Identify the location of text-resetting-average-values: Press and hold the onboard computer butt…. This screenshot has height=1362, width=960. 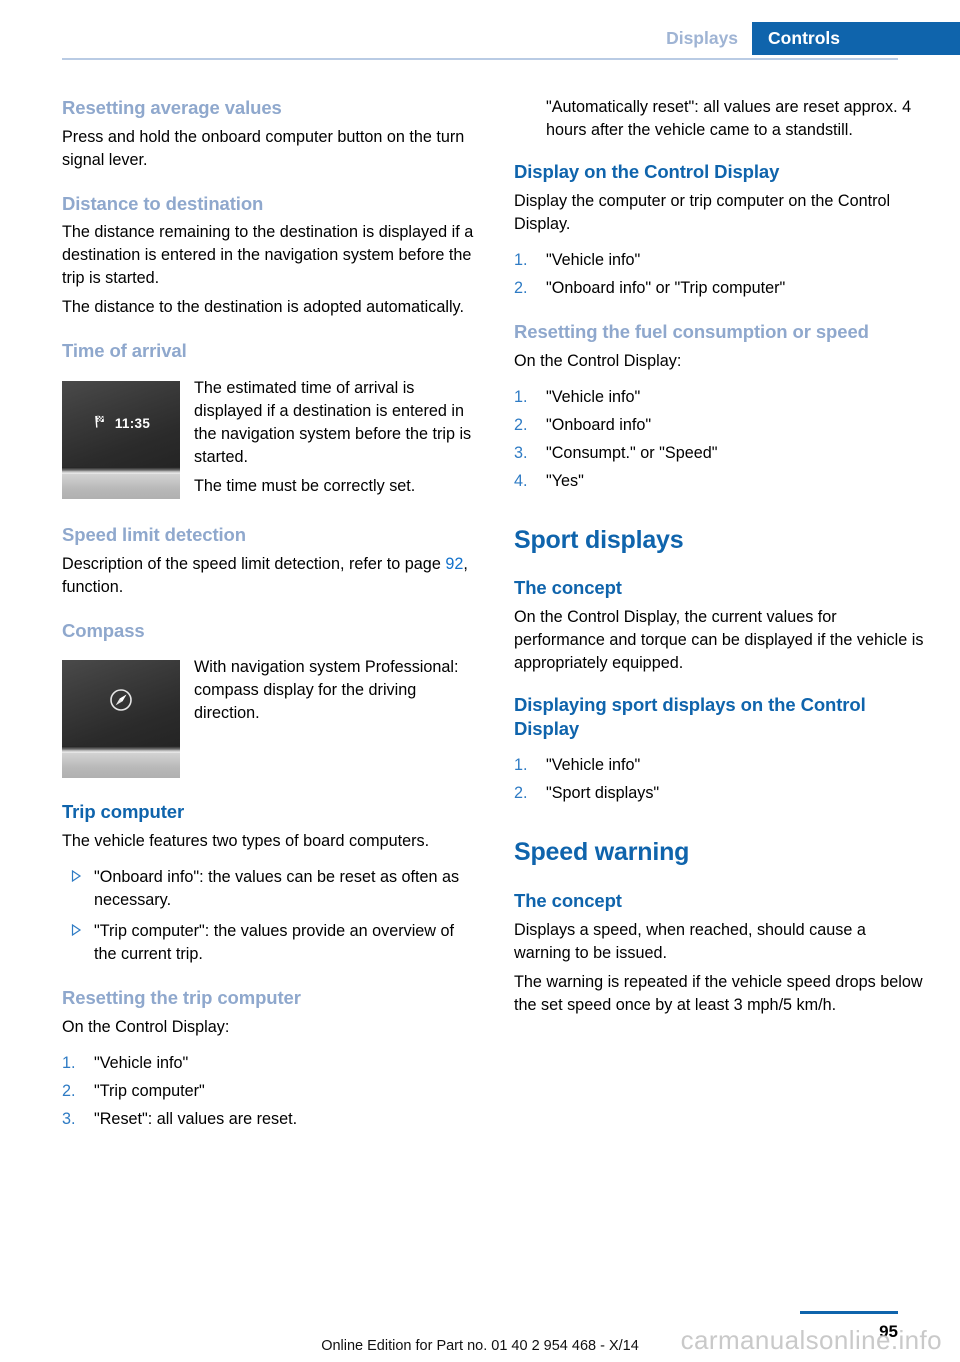
(263, 148).